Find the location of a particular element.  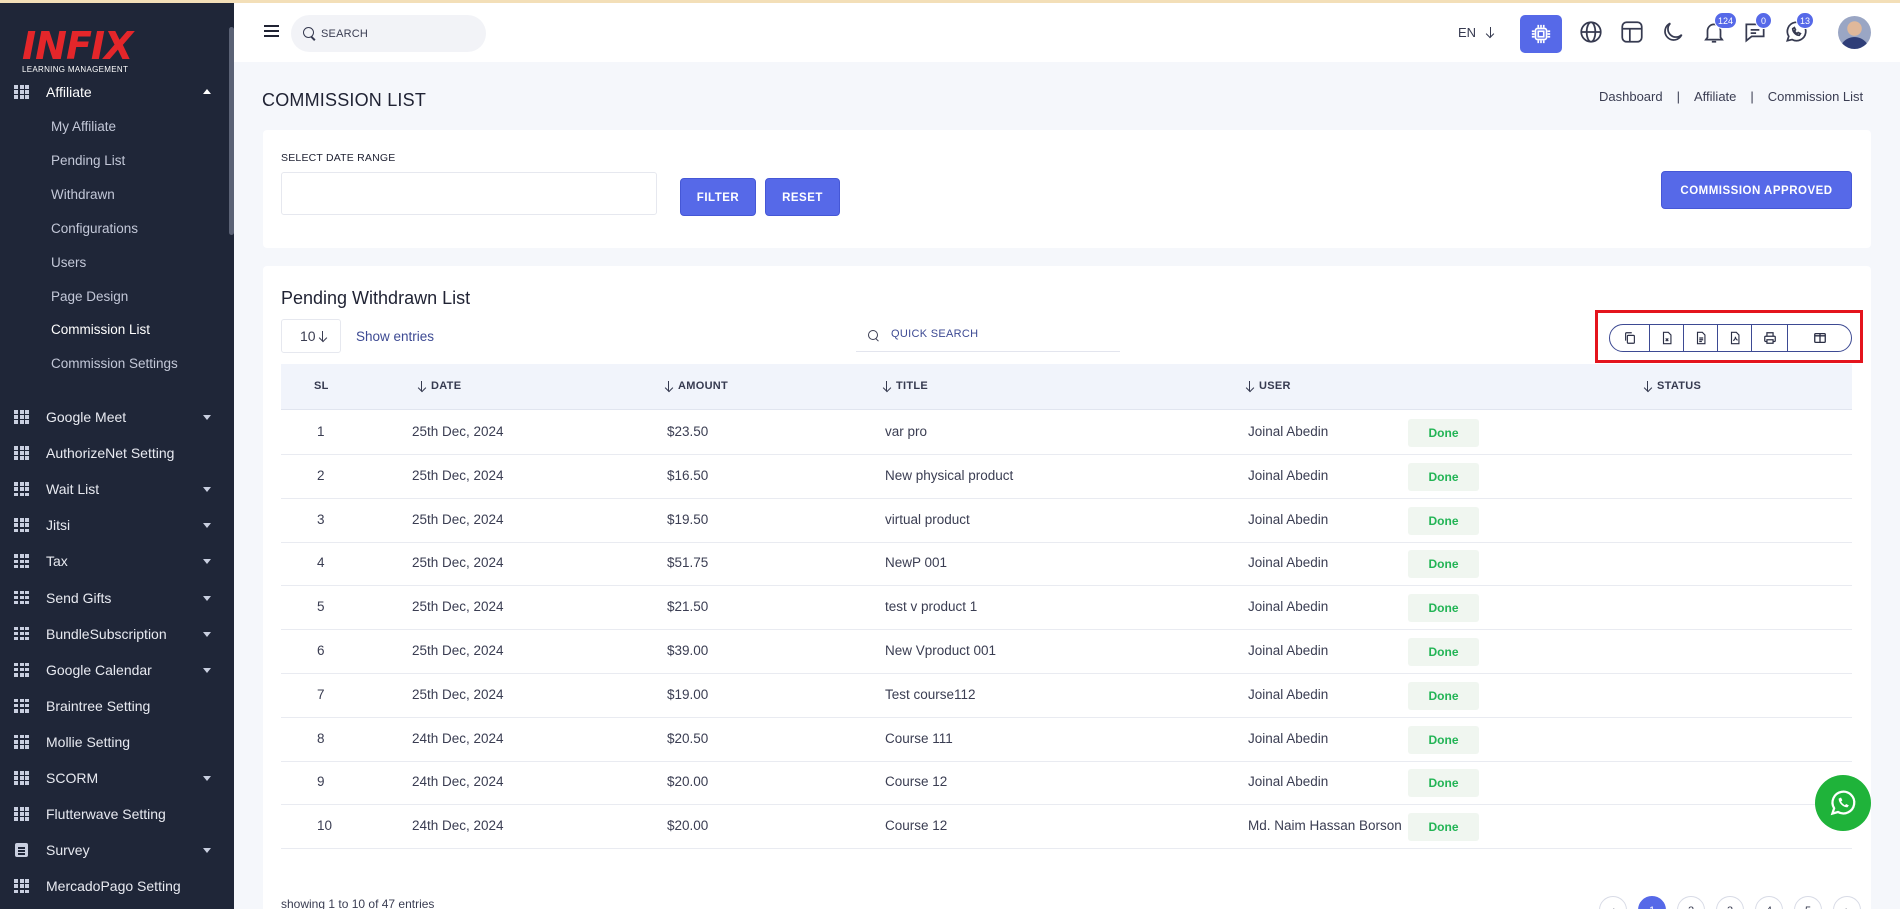

pagination-button: ‹ is located at coordinates (1613, 902).